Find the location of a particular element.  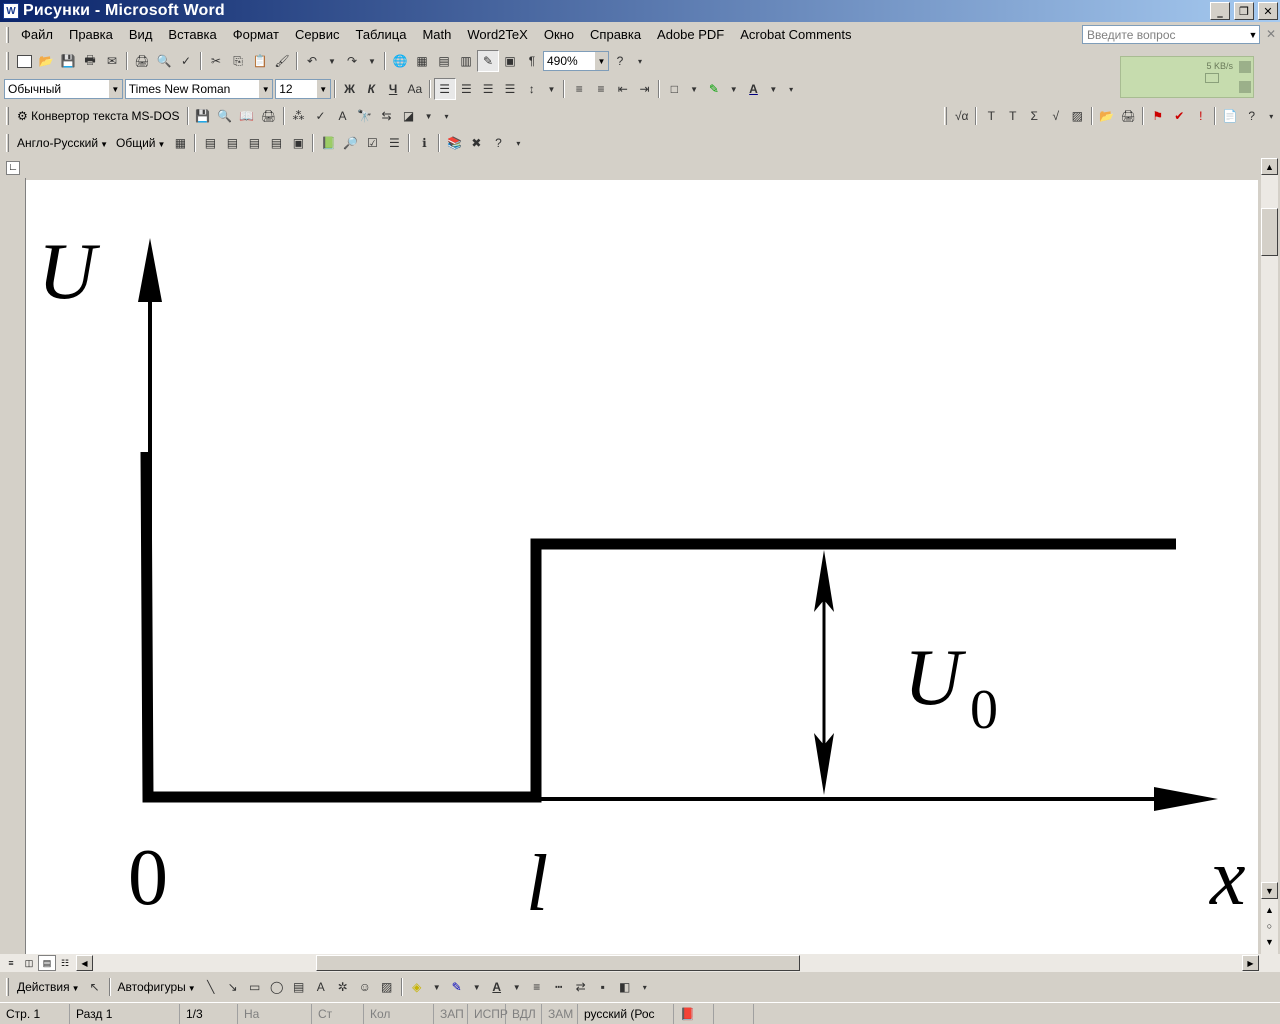

open-folder-icon: 📂 is located at coordinates (46, 61).